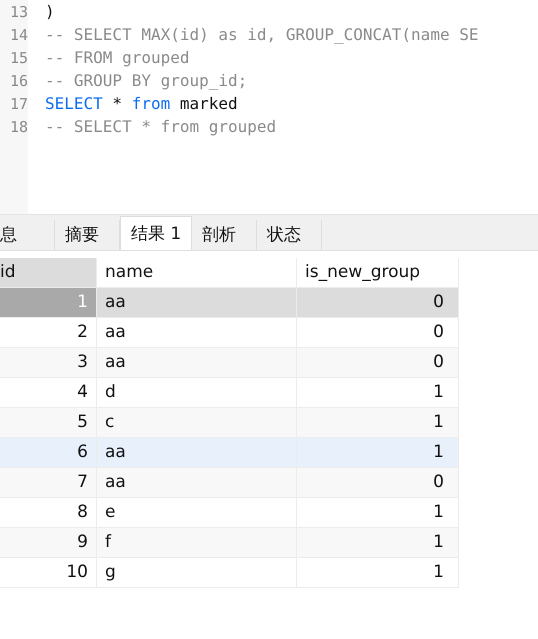 This screenshot has height=639, width=538. I want to click on table-cell: 2, so click(48, 332).